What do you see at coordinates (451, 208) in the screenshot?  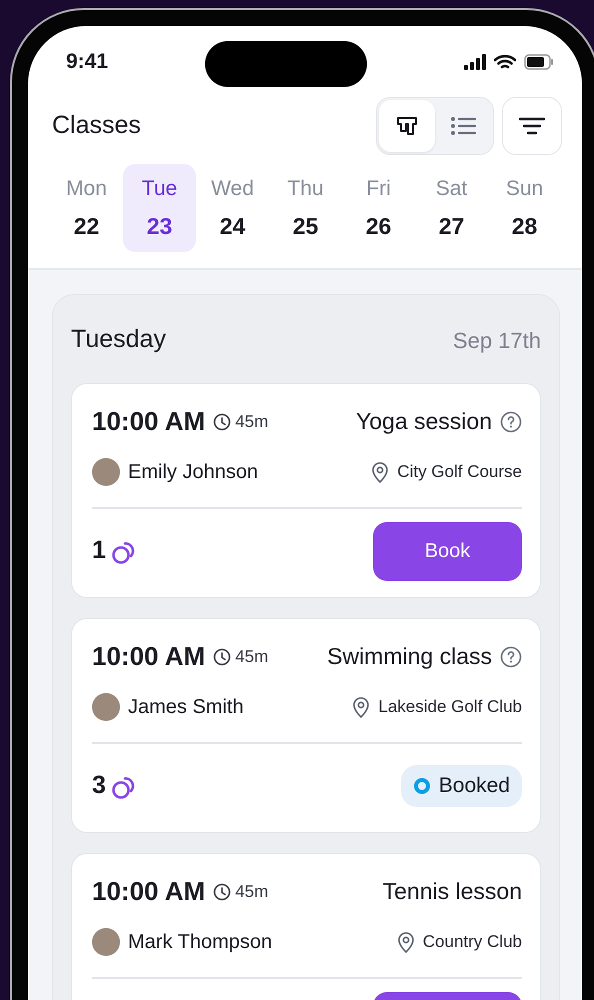 I see `day-tab: Sat 27` at bounding box center [451, 208].